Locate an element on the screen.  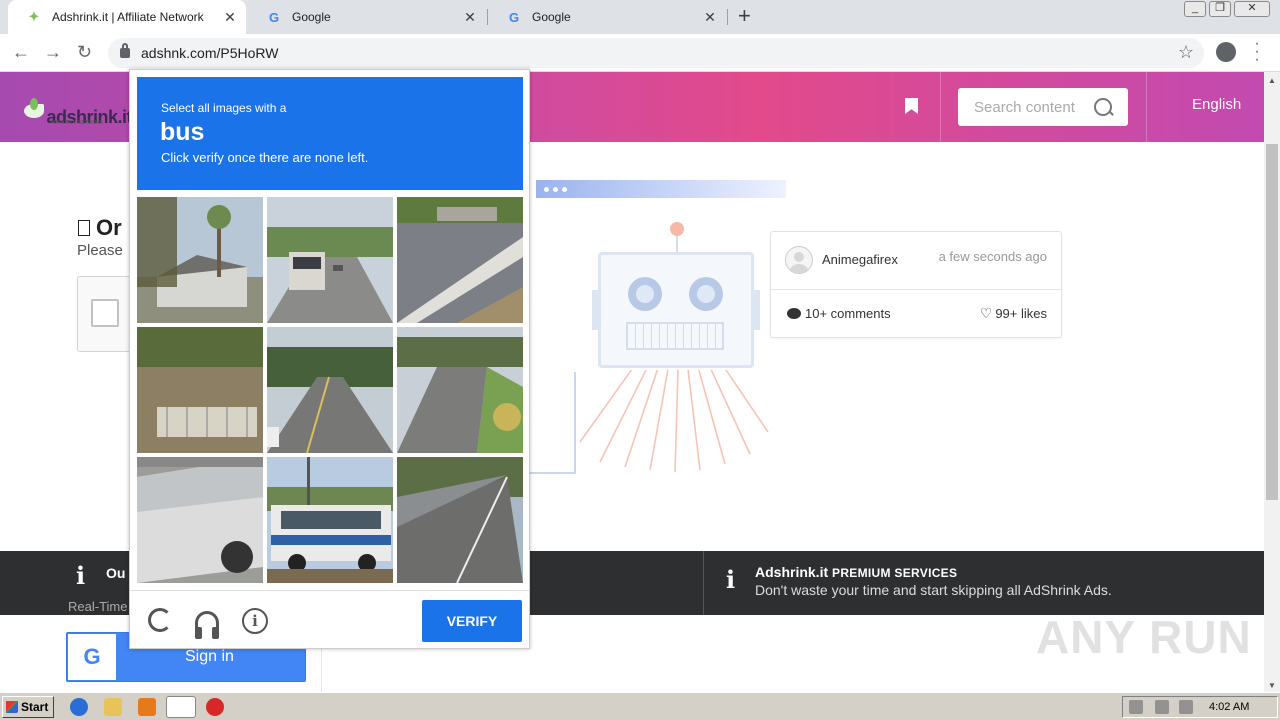
page-title: Or is located at coordinates (100, 228).